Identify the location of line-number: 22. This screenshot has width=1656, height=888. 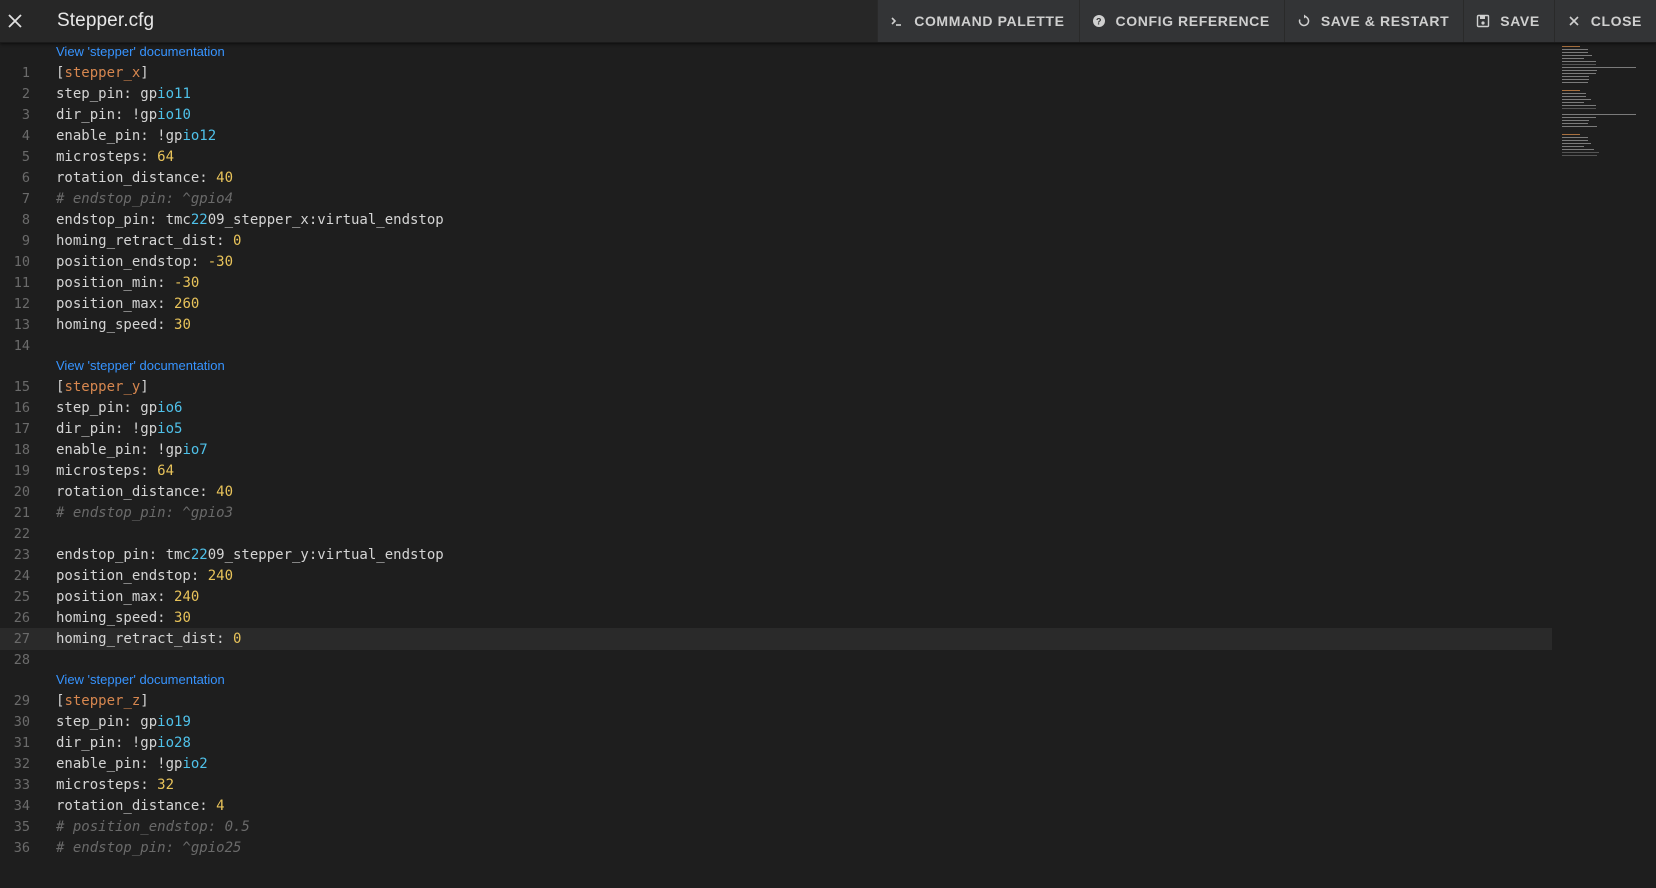
(21, 534).